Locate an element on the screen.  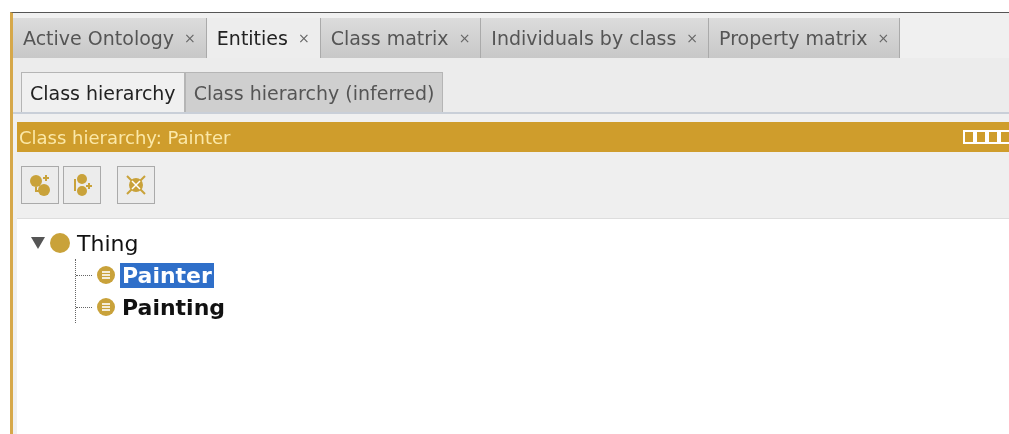
add-sibling-button is located at coordinates (82, 185).